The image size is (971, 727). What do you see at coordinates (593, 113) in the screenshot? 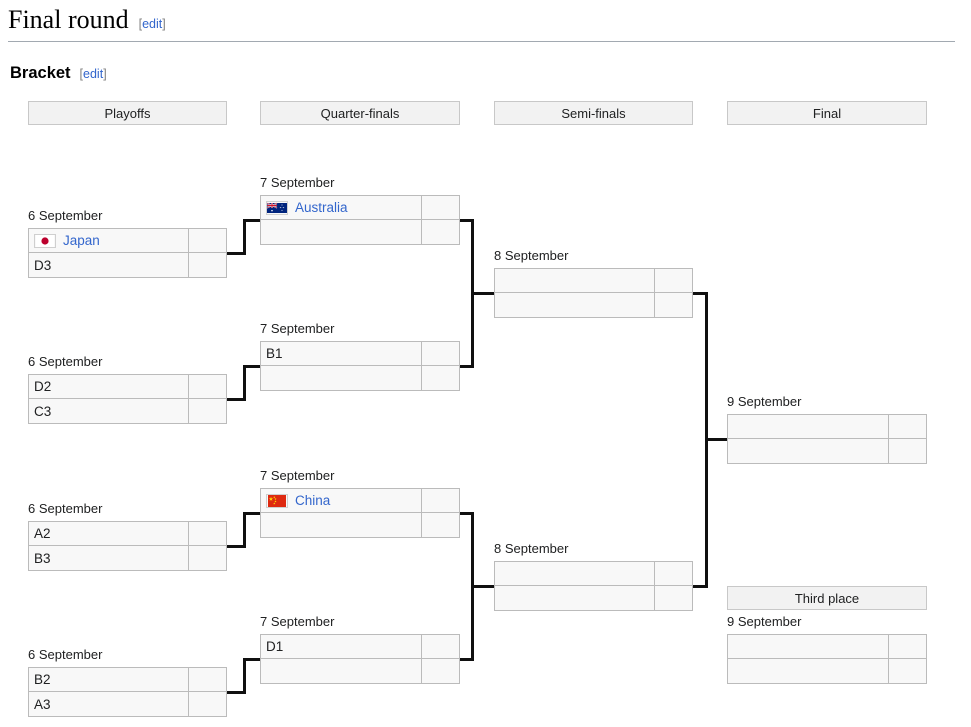
I see `round-header-semi-finals: Semi-finals` at bounding box center [593, 113].